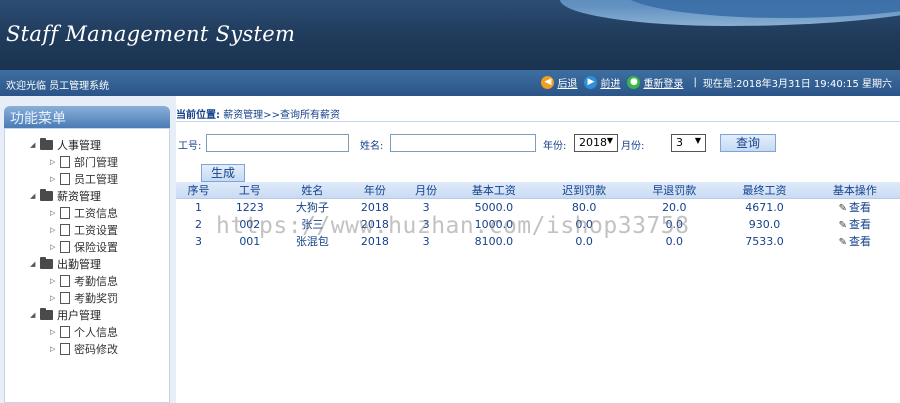  What do you see at coordinates (223, 173) in the screenshot?
I see `generate-button: 生成` at bounding box center [223, 173].